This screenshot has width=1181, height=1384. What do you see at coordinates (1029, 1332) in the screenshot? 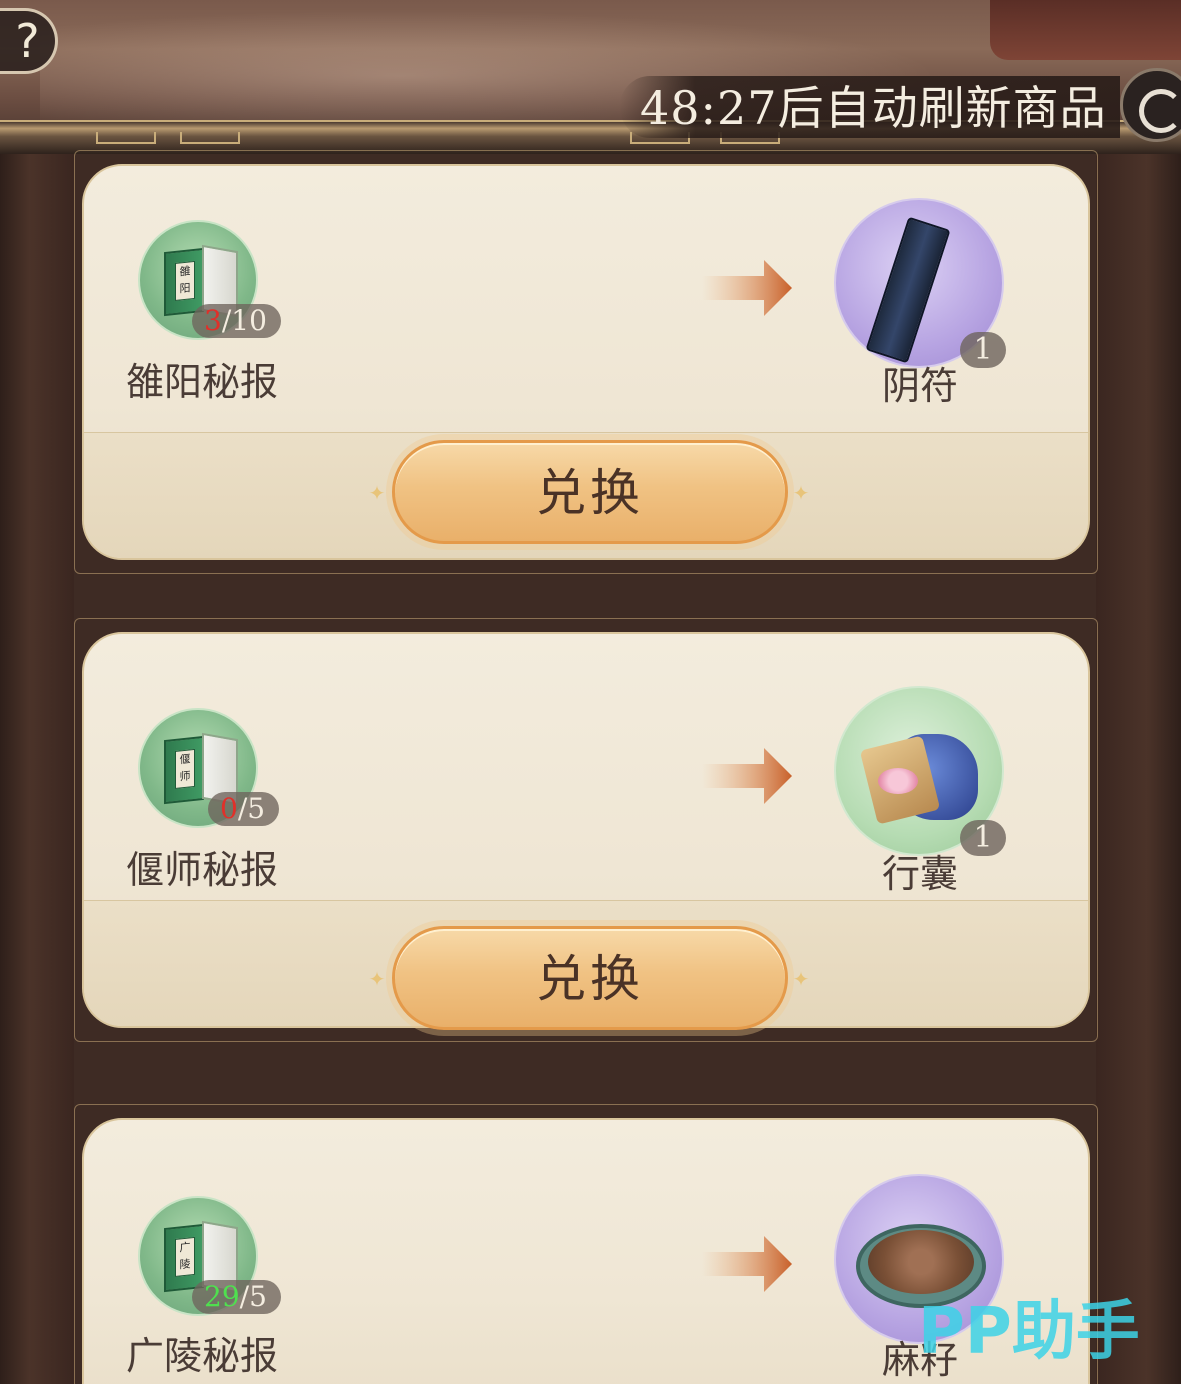
I see `watermark: PP助手` at bounding box center [1029, 1332].